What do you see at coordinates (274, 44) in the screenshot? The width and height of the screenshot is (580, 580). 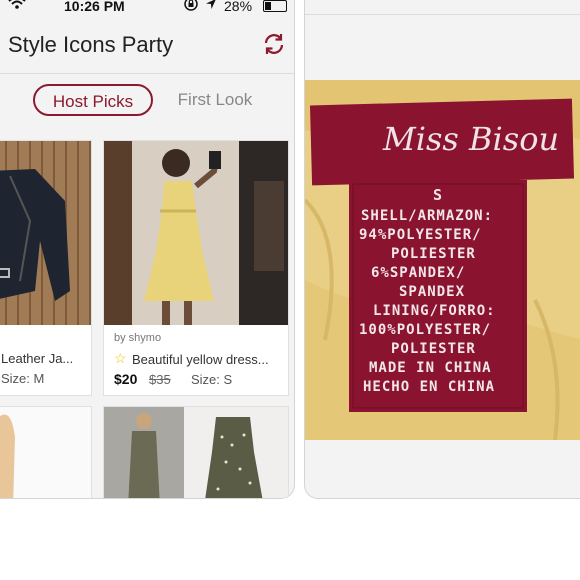 I see `refresh-icon` at bounding box center [274, 44].